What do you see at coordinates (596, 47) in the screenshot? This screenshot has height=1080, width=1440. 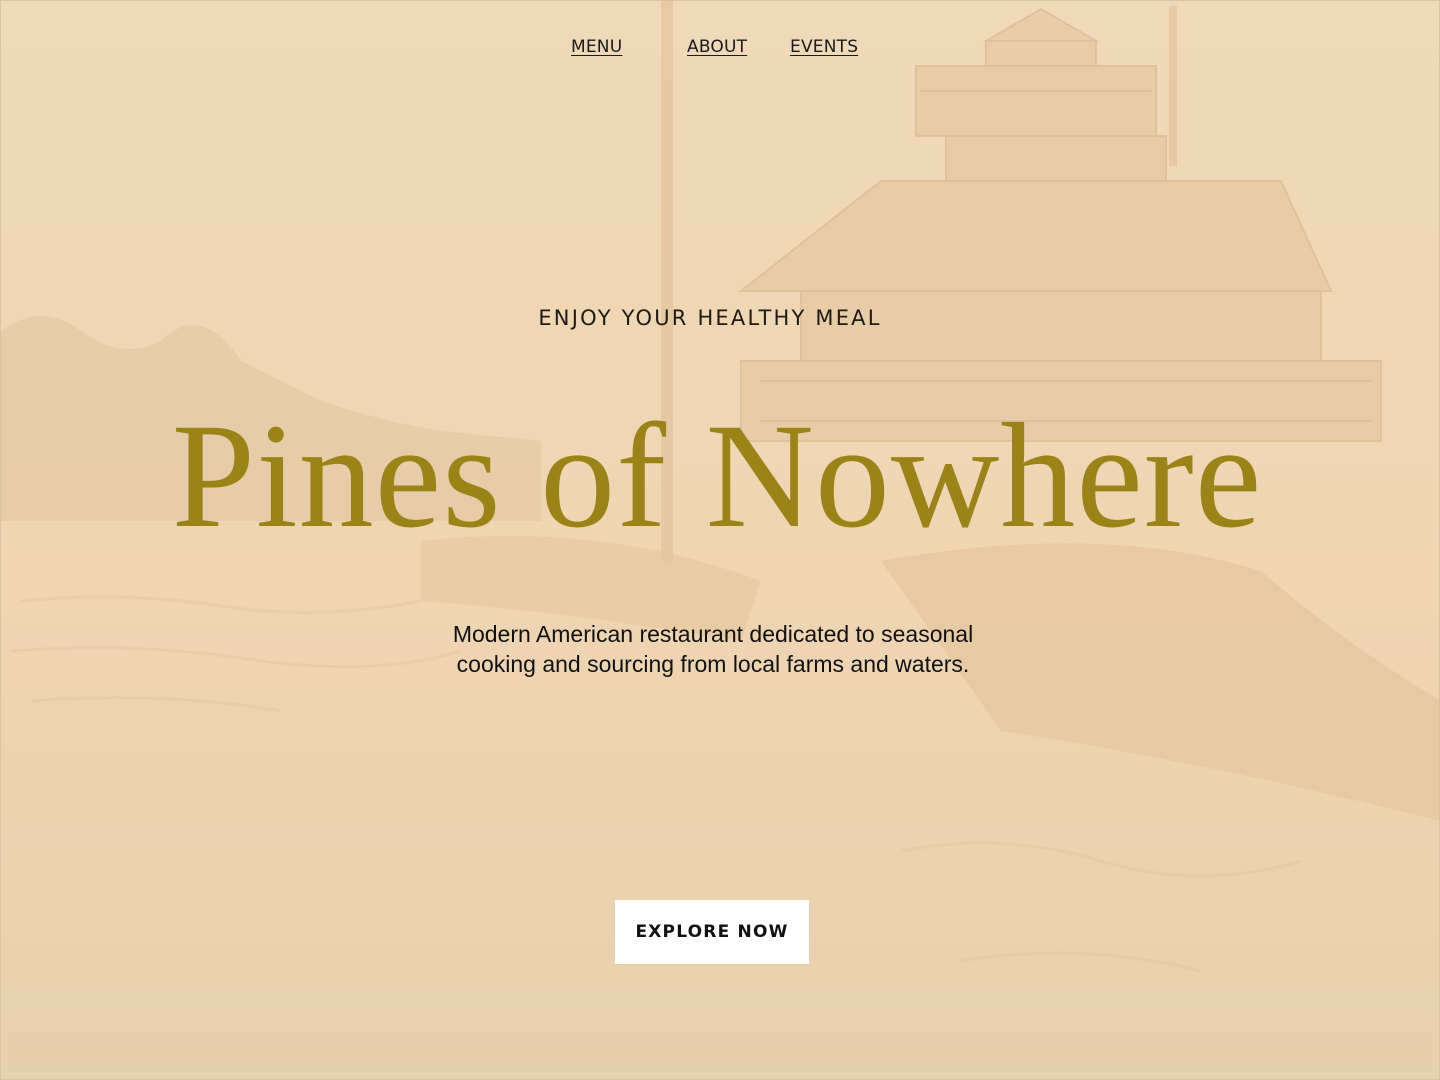 I see `nav-link-menu: MENU` at bounding box center [596, 47].